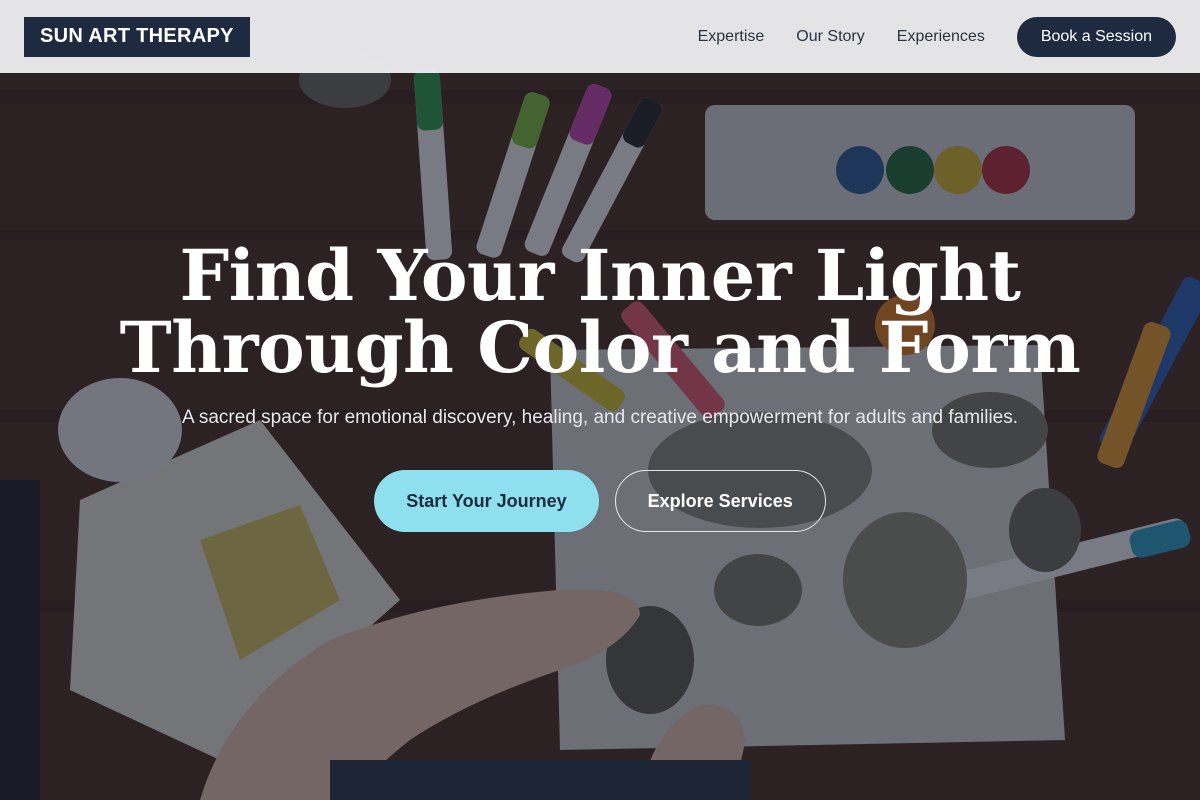  I want to click on site-logo: SUN ART THERAPY, so click(137, 36).